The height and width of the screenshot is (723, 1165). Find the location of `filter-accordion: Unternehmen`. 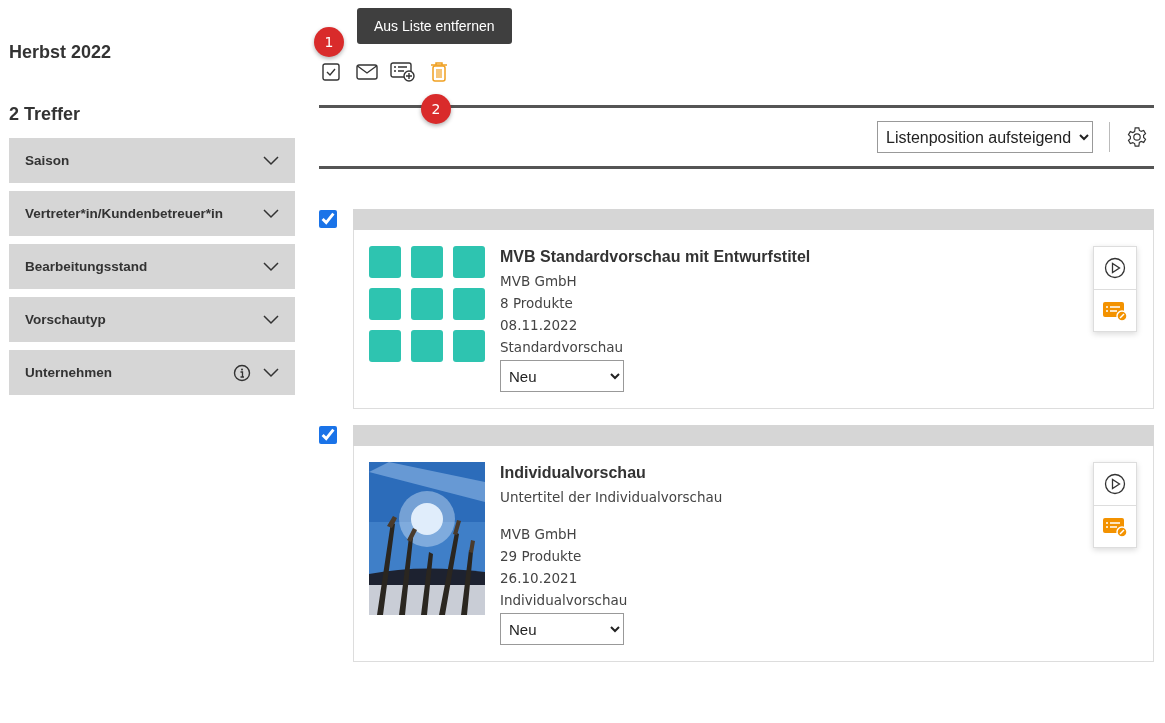

filter-accordion: Unternehmen is located at coordinates (152, 372).